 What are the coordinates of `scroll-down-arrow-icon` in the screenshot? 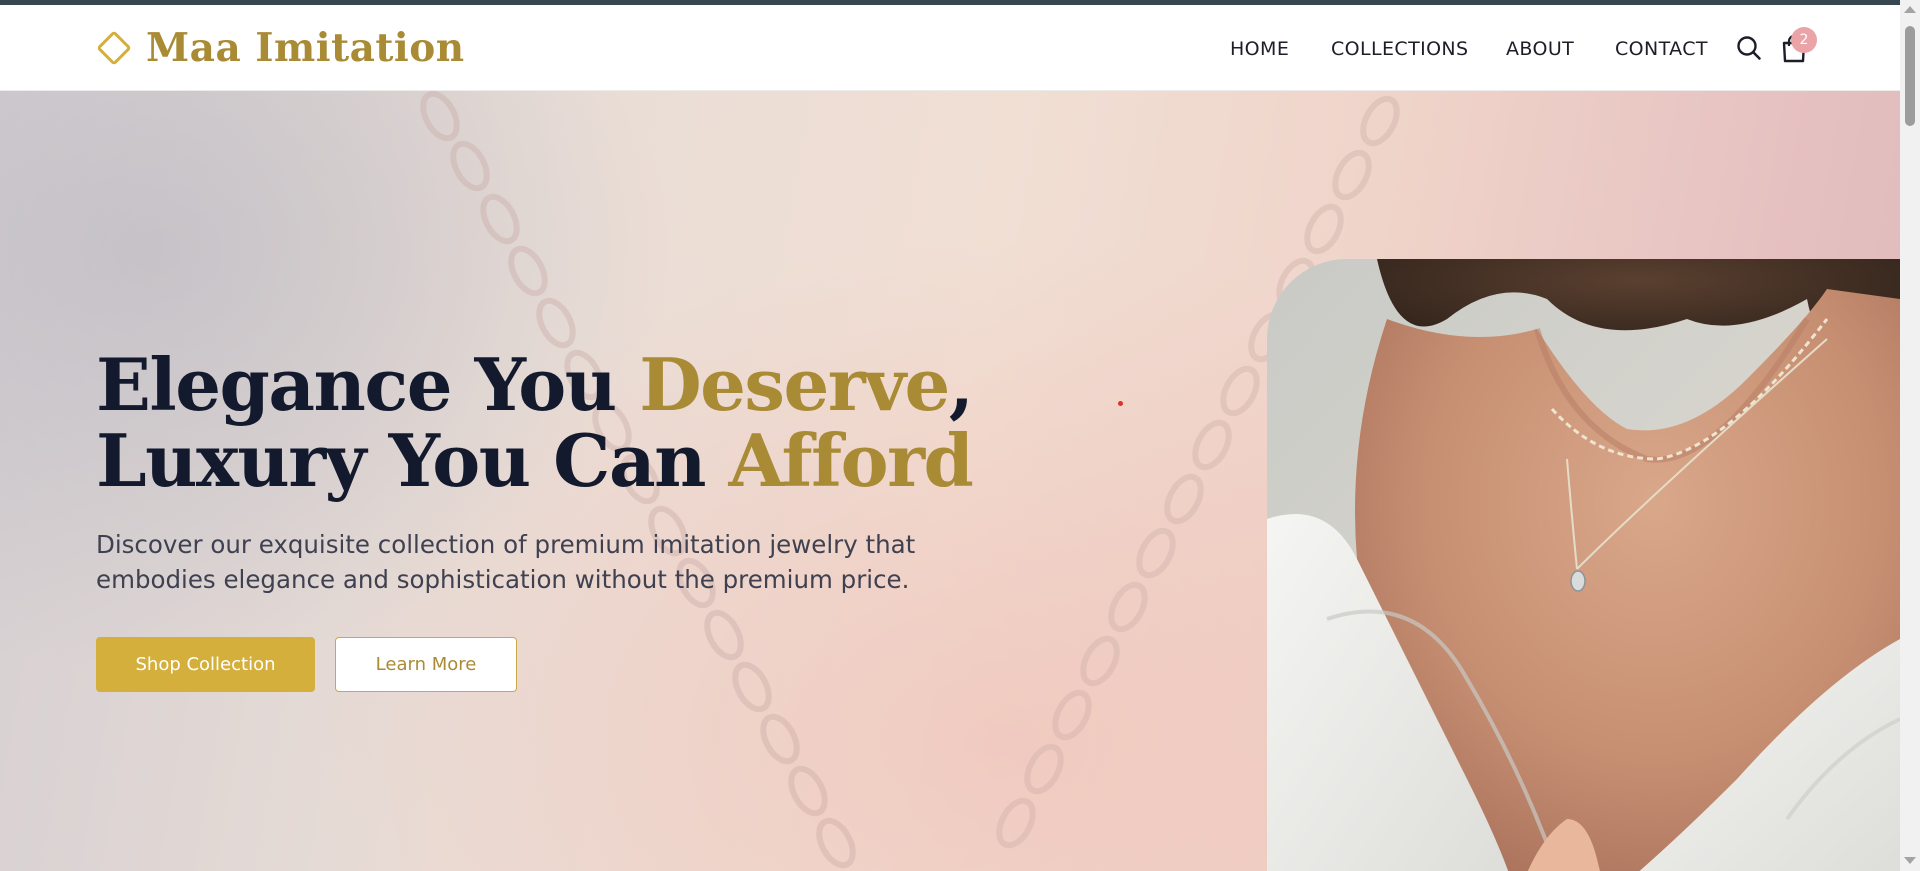 It's located at (1910, 860).